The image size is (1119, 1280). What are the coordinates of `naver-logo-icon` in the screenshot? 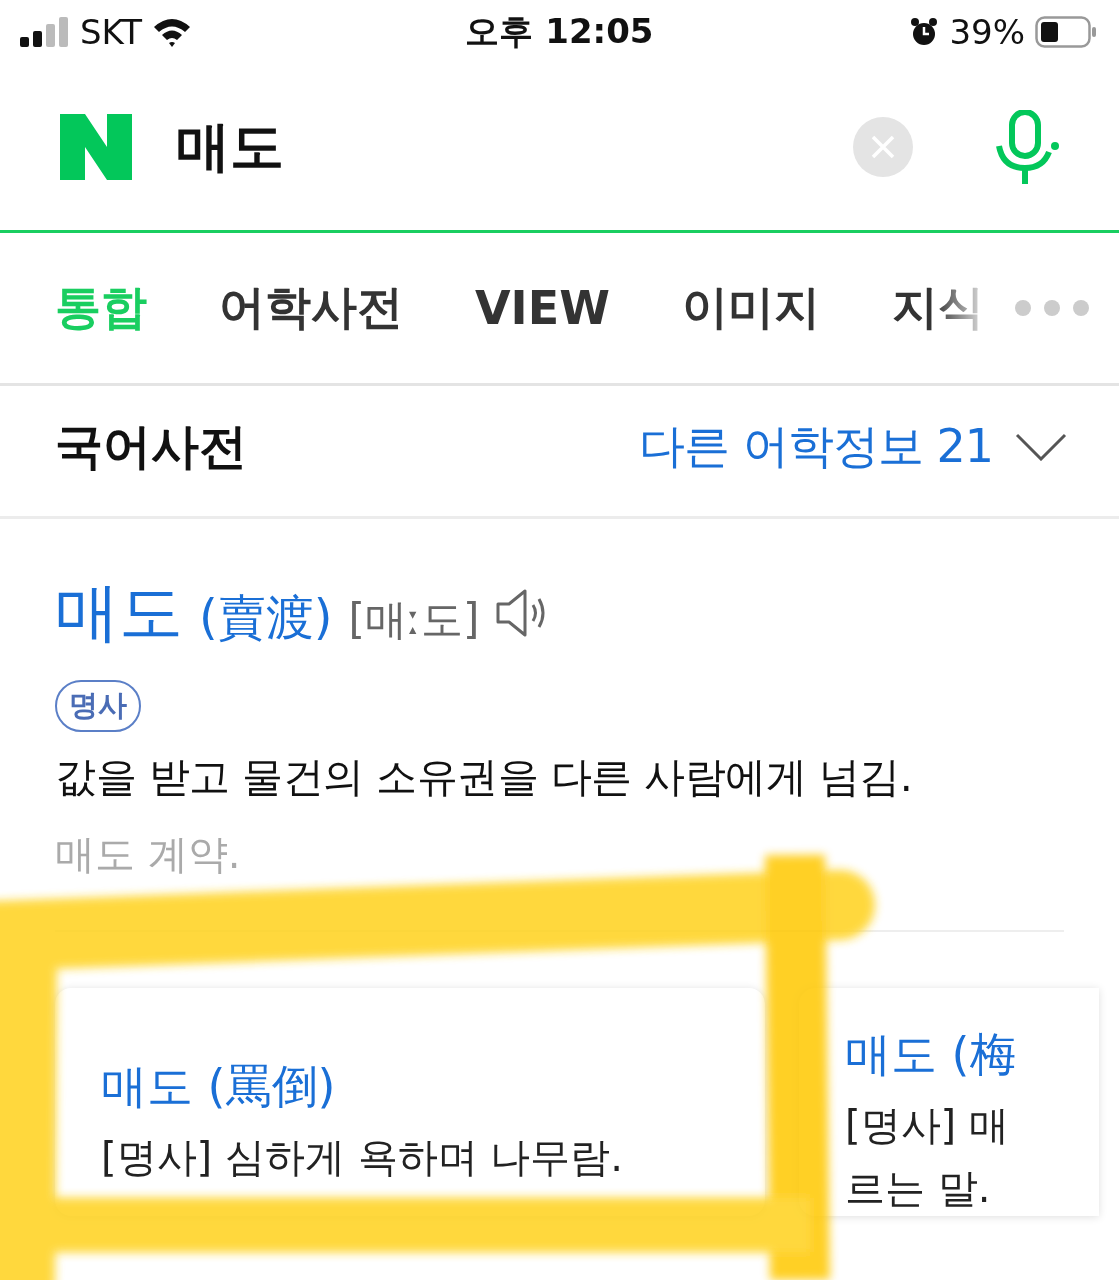 It's located at (96, 147).